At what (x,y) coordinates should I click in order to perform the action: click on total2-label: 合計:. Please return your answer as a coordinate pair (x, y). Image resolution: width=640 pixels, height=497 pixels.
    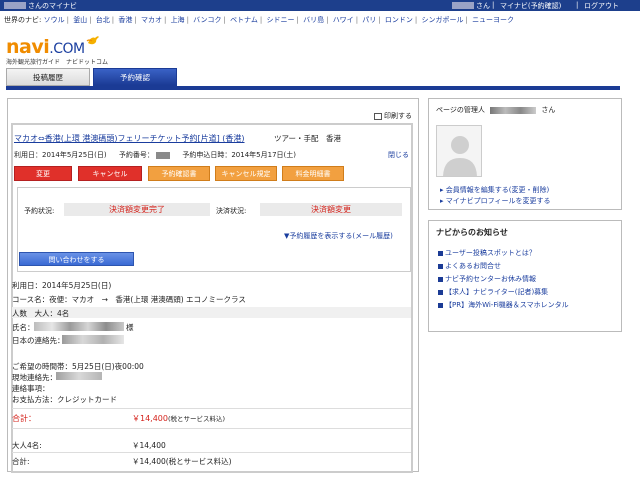
    Looking at the image, I should click on (21, 461).